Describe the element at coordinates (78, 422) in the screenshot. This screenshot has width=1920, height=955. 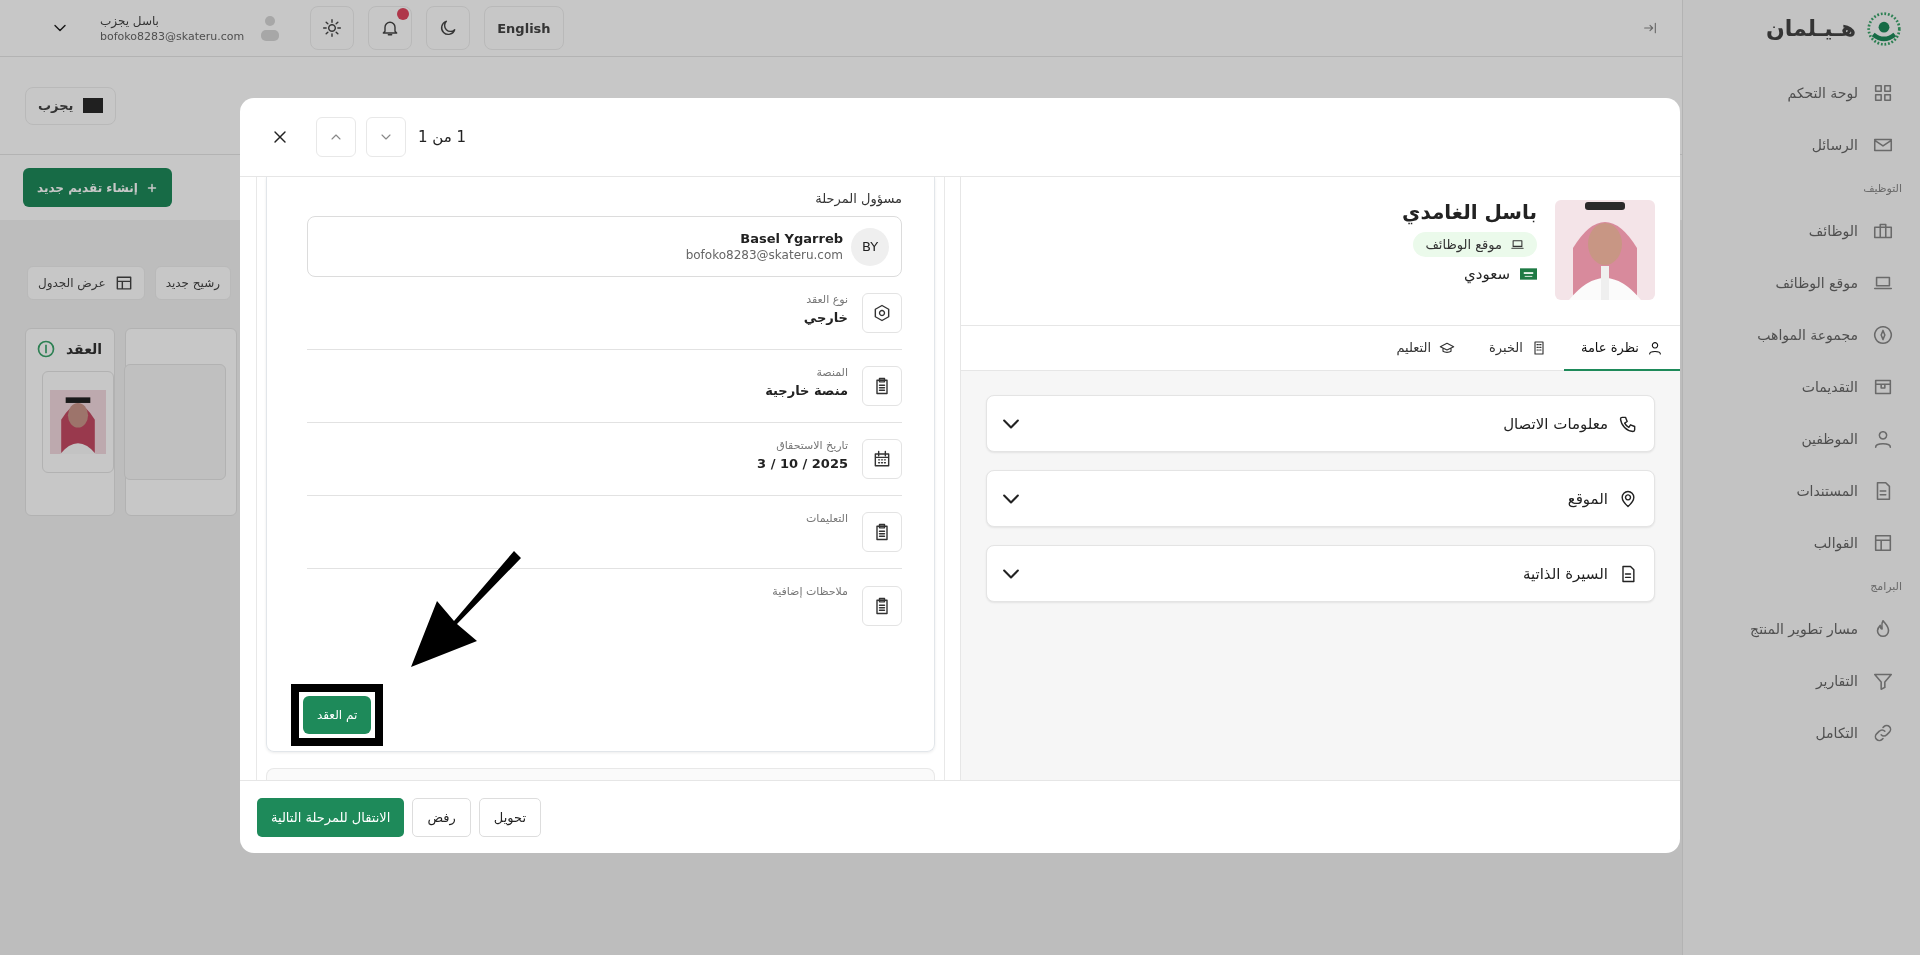
I see `candidate-card` at that location.